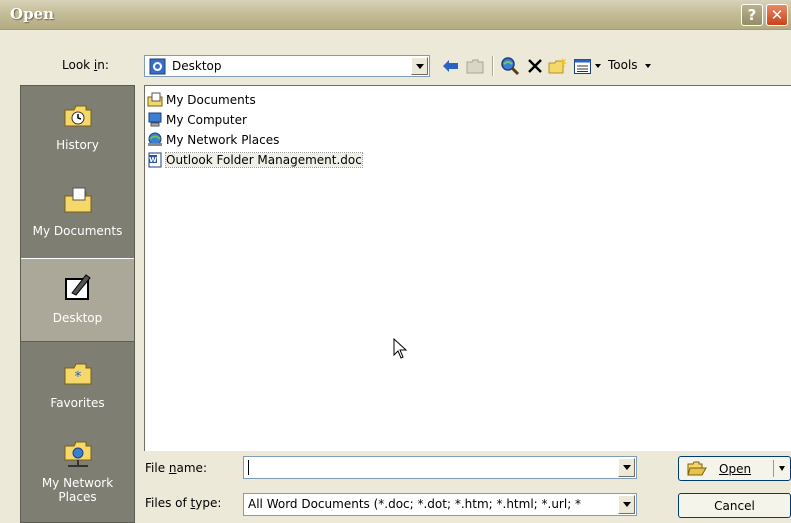  What do you see at coordinates (85, 65) in the screenshot?
I see `look-in-label: Look in:` at bounding box center [85, 65].